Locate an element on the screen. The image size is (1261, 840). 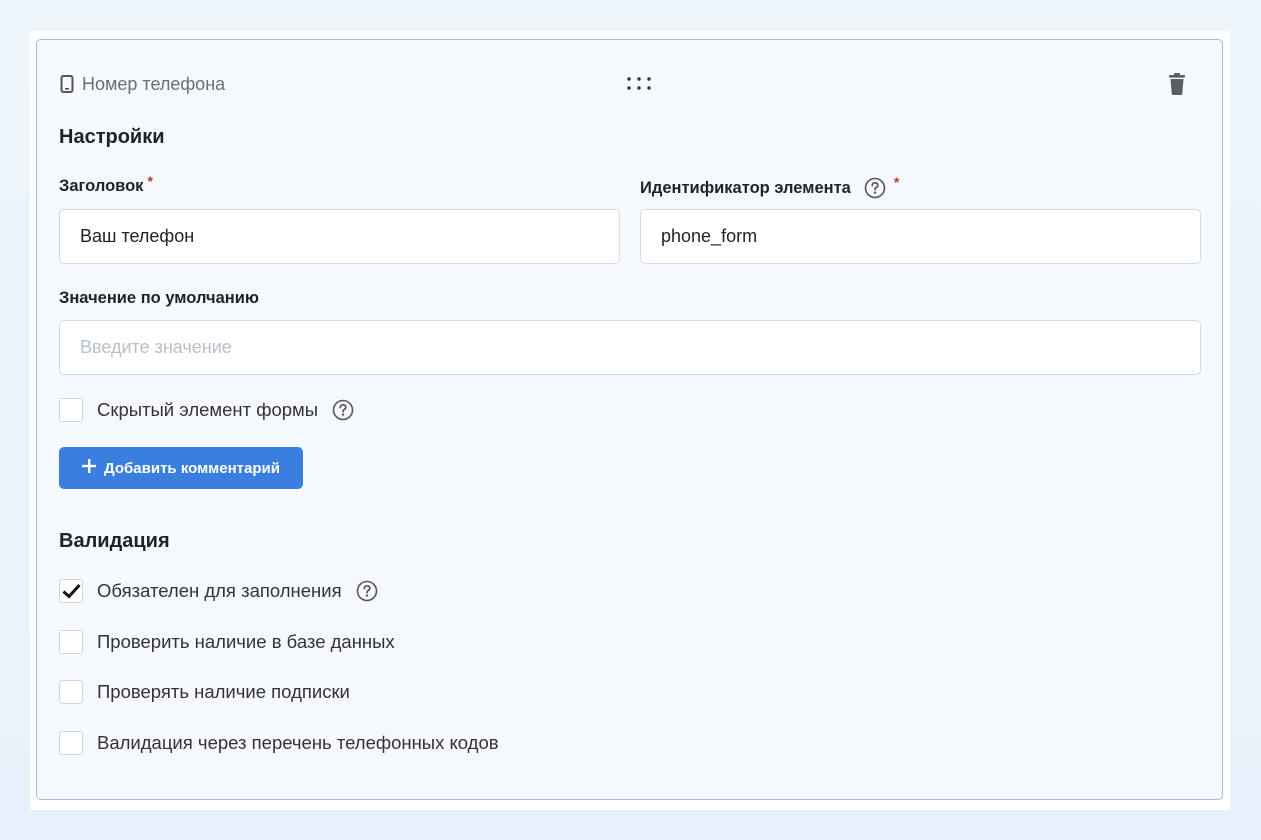
heading-label: Заголовок * is located at coordinates (106, 184).